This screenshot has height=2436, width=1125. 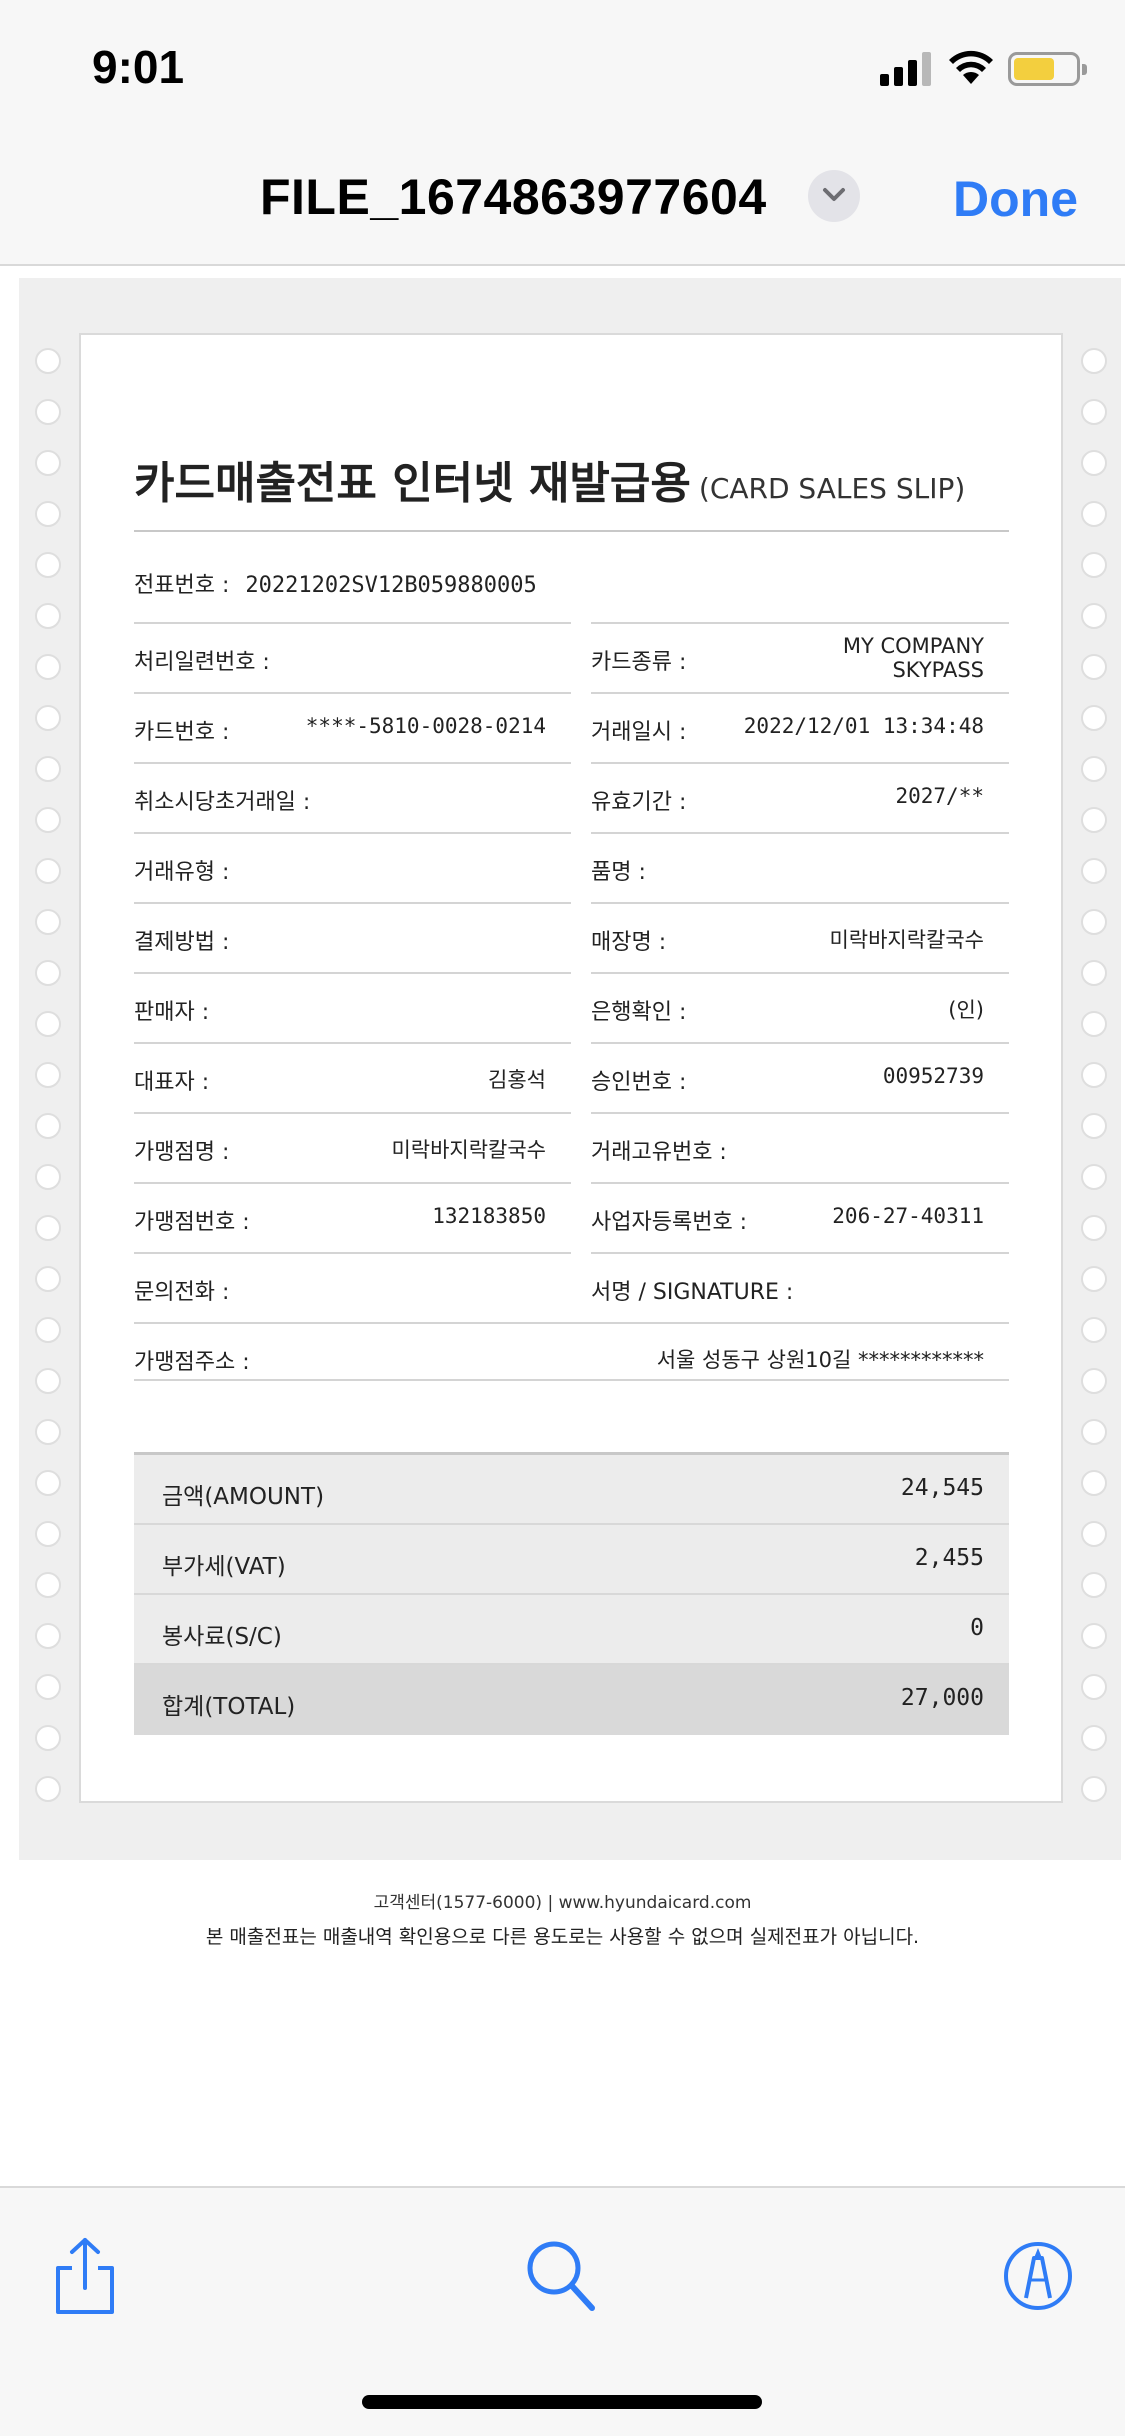 What do you see at coordinates (229, 1707) in the screenshot?
I see `totals-label: 합계(TOTAL)` at bounding box center [229, 1707].